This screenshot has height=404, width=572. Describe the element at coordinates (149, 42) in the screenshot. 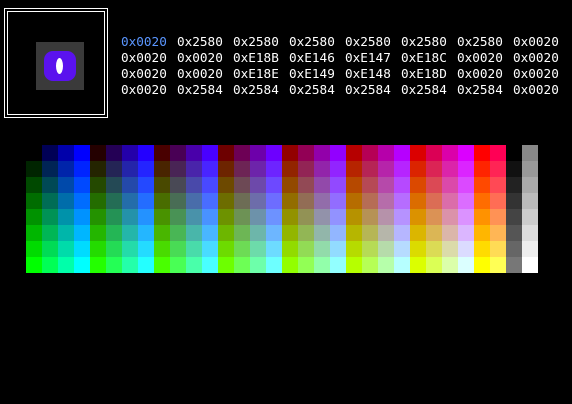

I see `glyph-code-cell-selected: 0x0020` at that location.